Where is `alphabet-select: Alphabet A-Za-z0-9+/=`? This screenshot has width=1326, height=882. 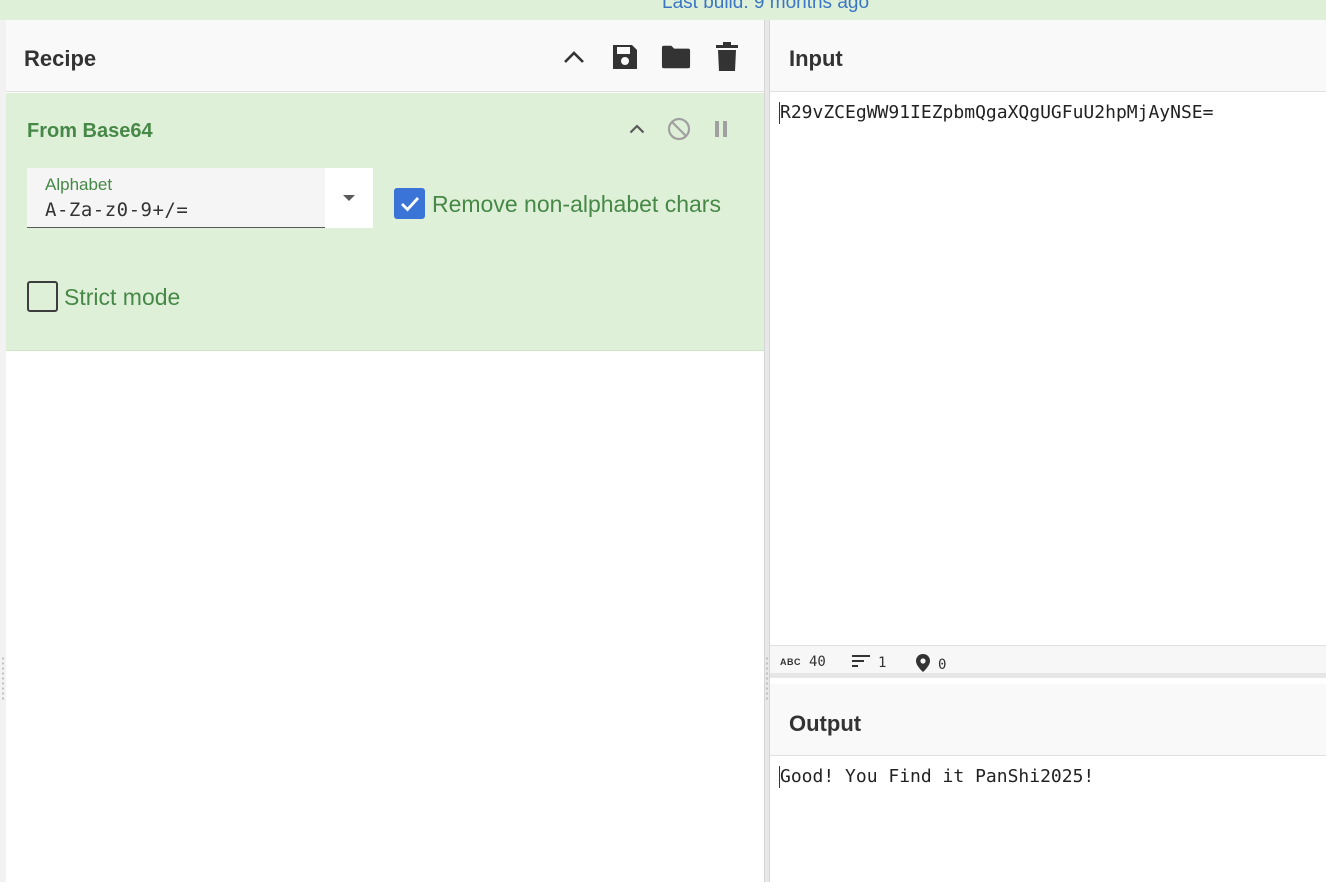 alphabet-select: Alphabet A-Za-z0-9+/= is located at coordinates (200, 198).